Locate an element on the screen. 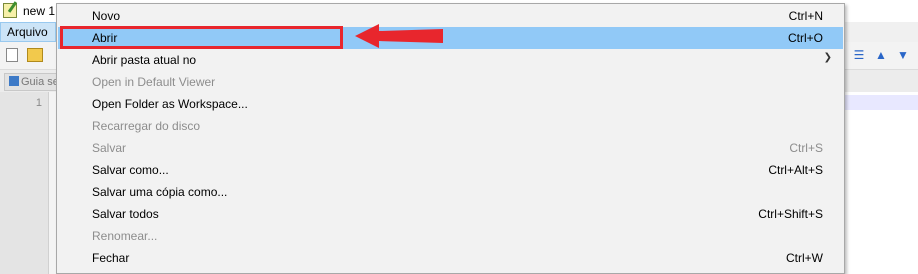 The image size is (918, 274). new-file-icon is located at coordinates (12, 55).